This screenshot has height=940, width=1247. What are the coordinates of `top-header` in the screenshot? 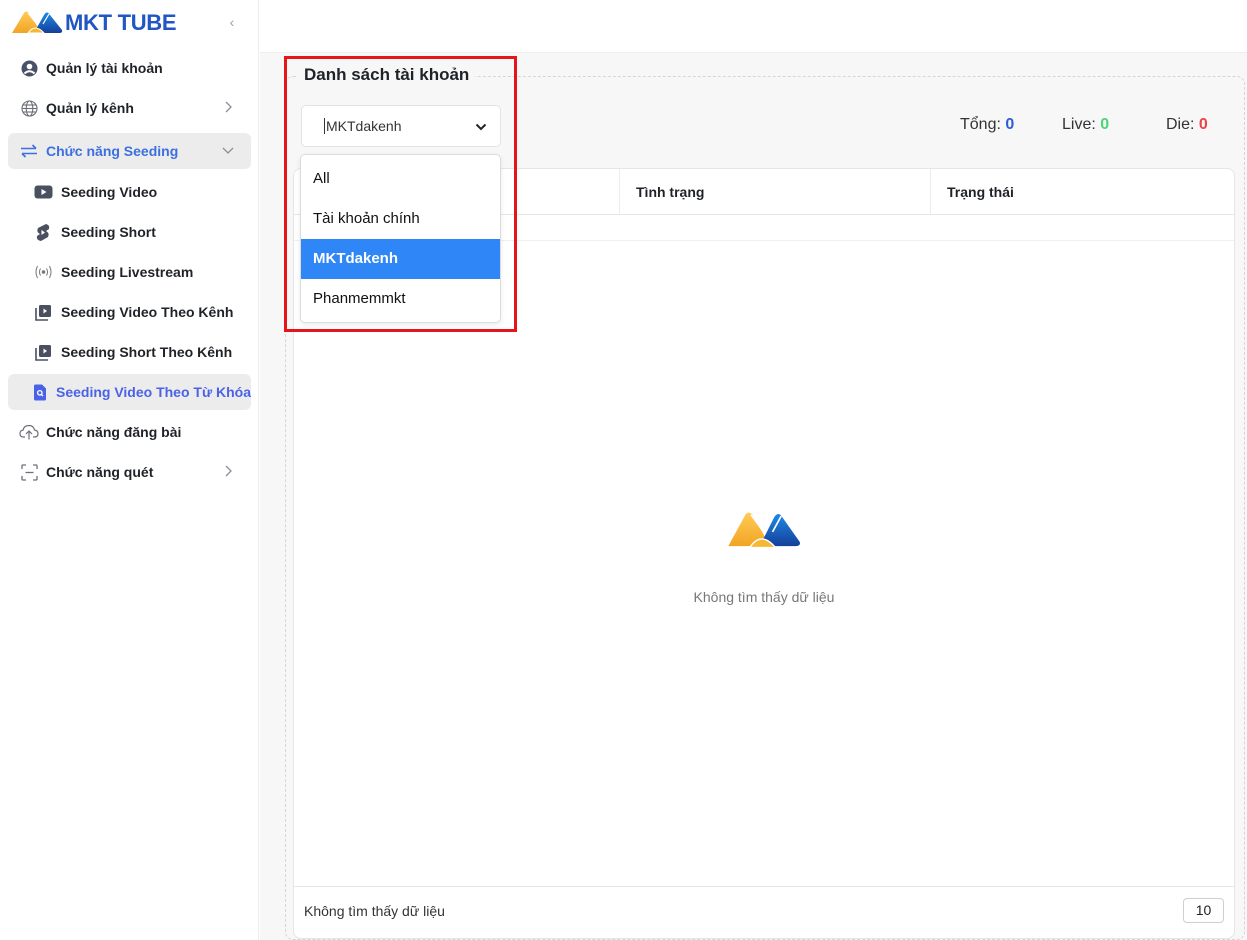 It's located at (753, 26).